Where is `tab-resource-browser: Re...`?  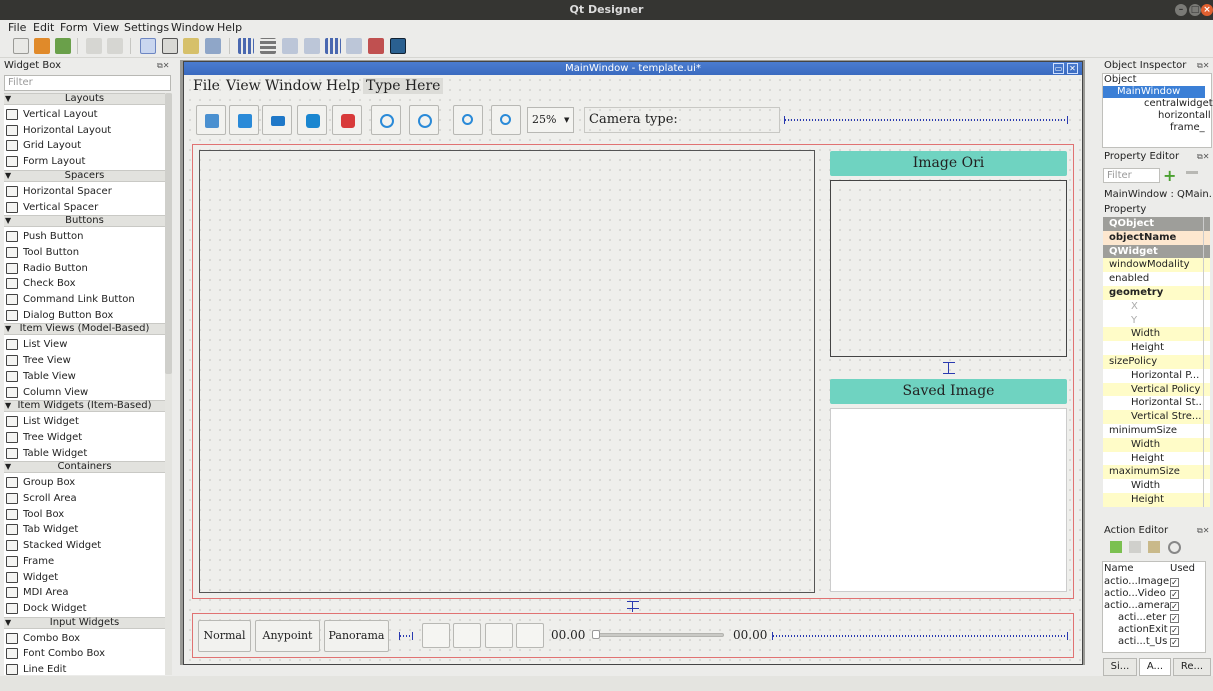
tab-resource-browser: Re... is located at coordinates (1192, 667).